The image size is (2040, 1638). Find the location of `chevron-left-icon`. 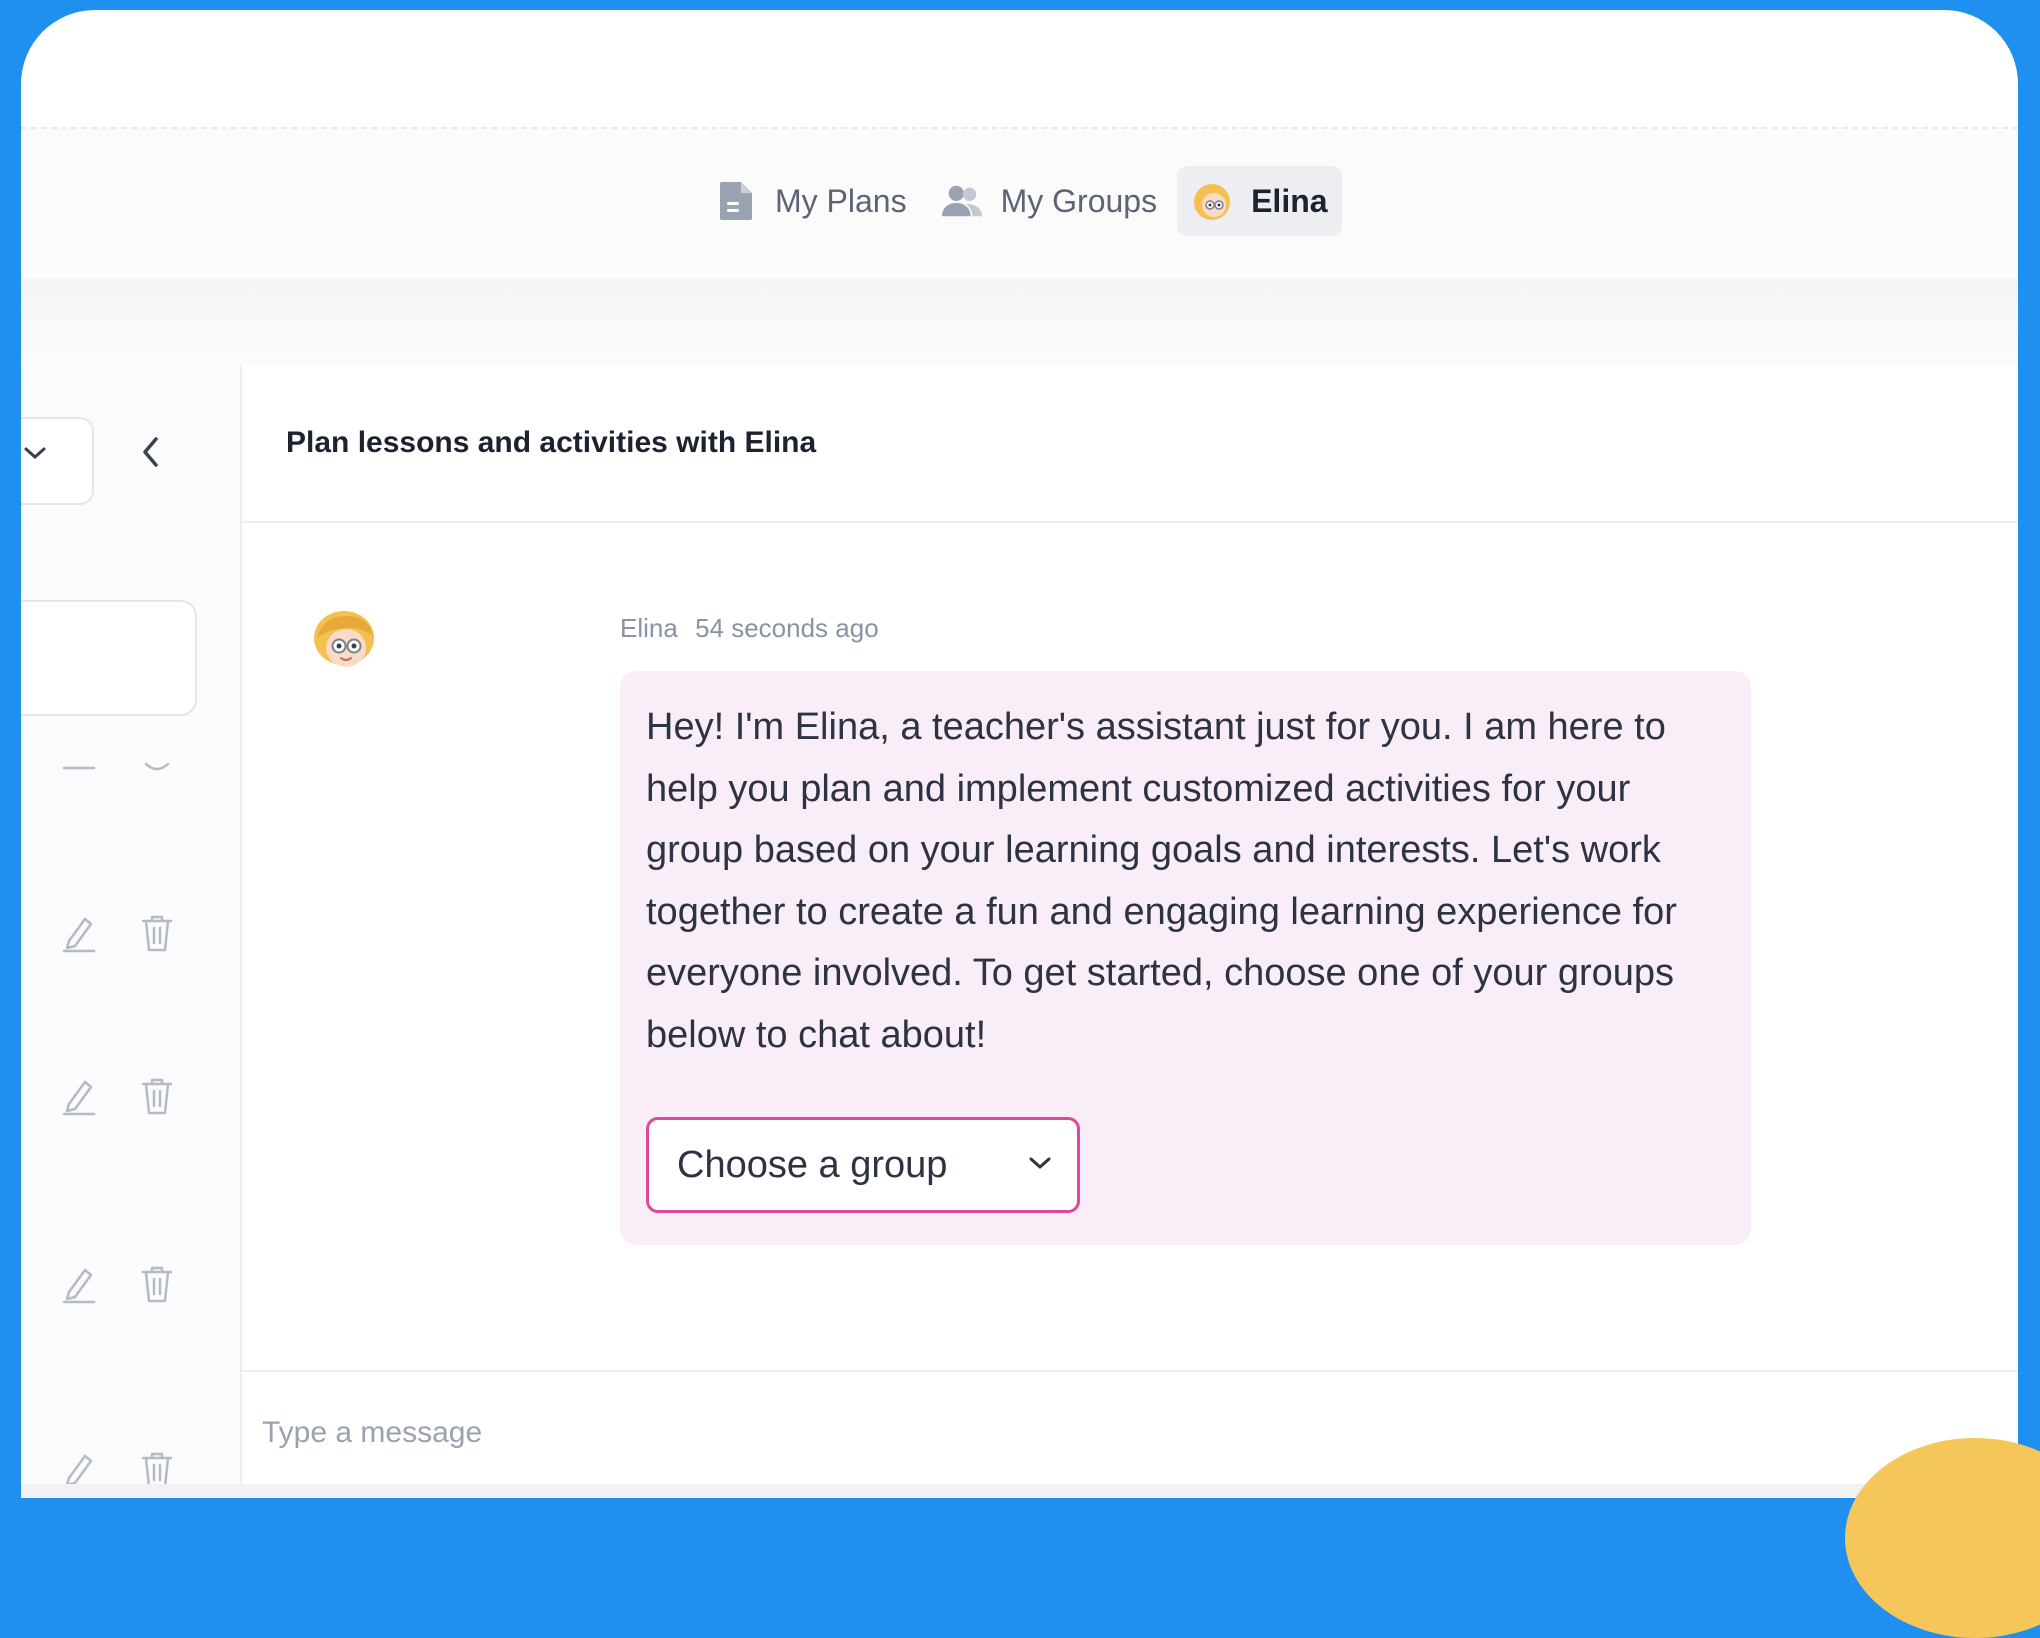

chevron-left-icon is located at coordinates (150, 452).